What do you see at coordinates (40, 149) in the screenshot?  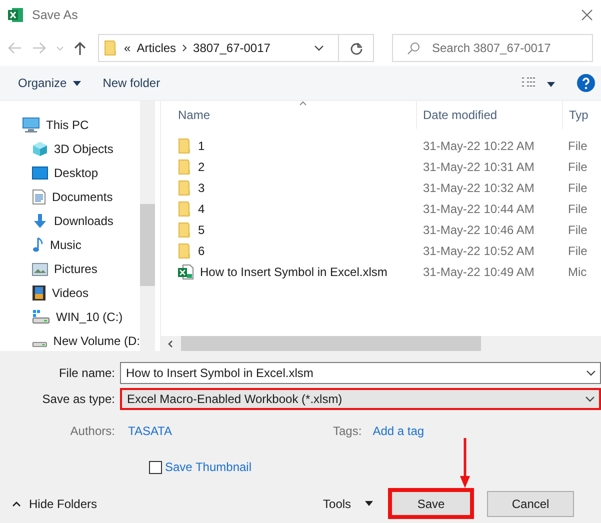 I see `cube-icon` at bounding box center [40, 149].